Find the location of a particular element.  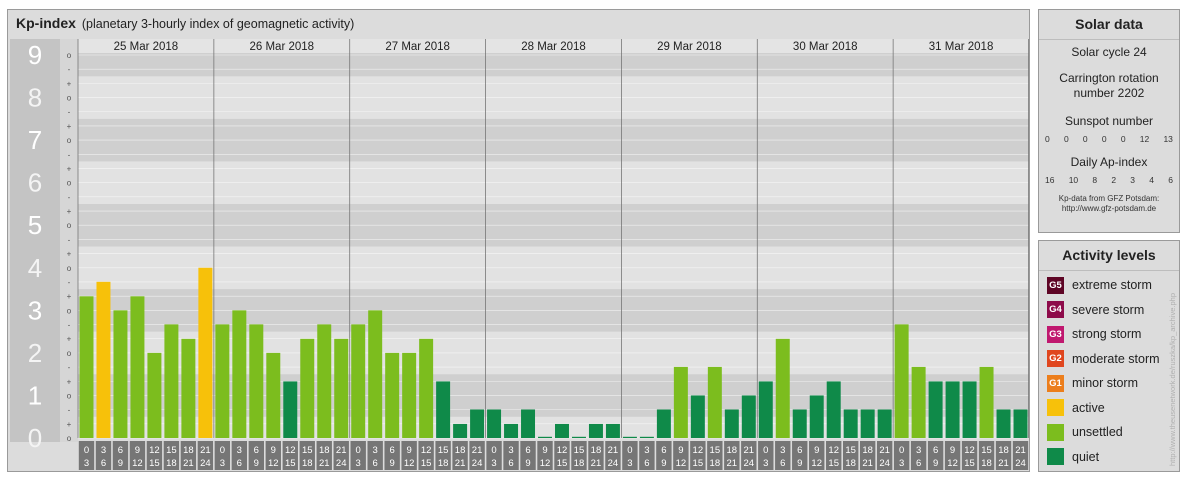

legend-item-unsettled: unsettled is located at coordinates (1085, 432).